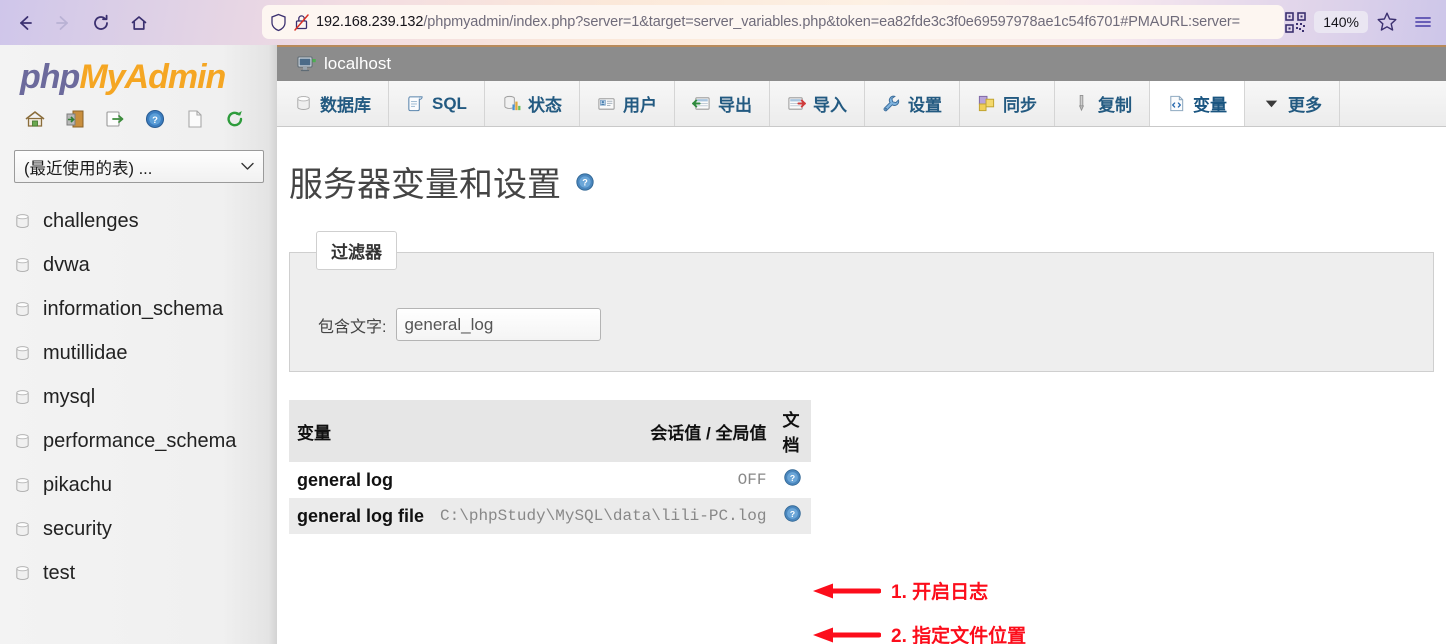  What do you see at coordinates (437, 103) in the screenshot?
I see `tab-sql-scroll: SQL` at bounding box center [437, 103].